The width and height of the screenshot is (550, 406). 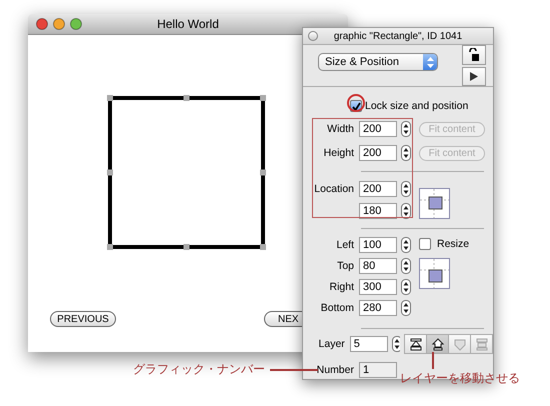 What do you see at coordinates (188, 24) in the screenshot?
I see `window-title: Hello World` at bounding box center [188, 24].